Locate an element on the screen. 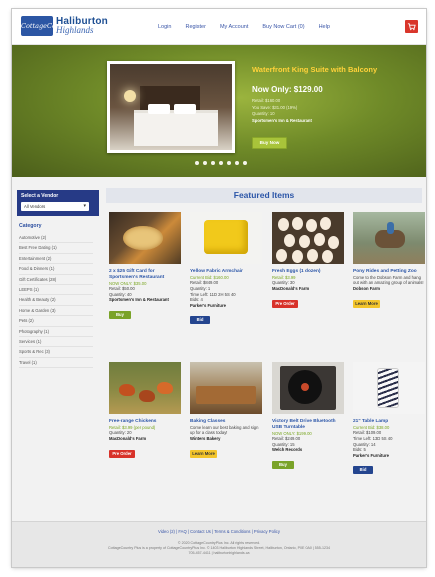 The width and height of the screenshot is (435, 577). category-item: Home & Garden (3) is located at coordinates (56, 311).